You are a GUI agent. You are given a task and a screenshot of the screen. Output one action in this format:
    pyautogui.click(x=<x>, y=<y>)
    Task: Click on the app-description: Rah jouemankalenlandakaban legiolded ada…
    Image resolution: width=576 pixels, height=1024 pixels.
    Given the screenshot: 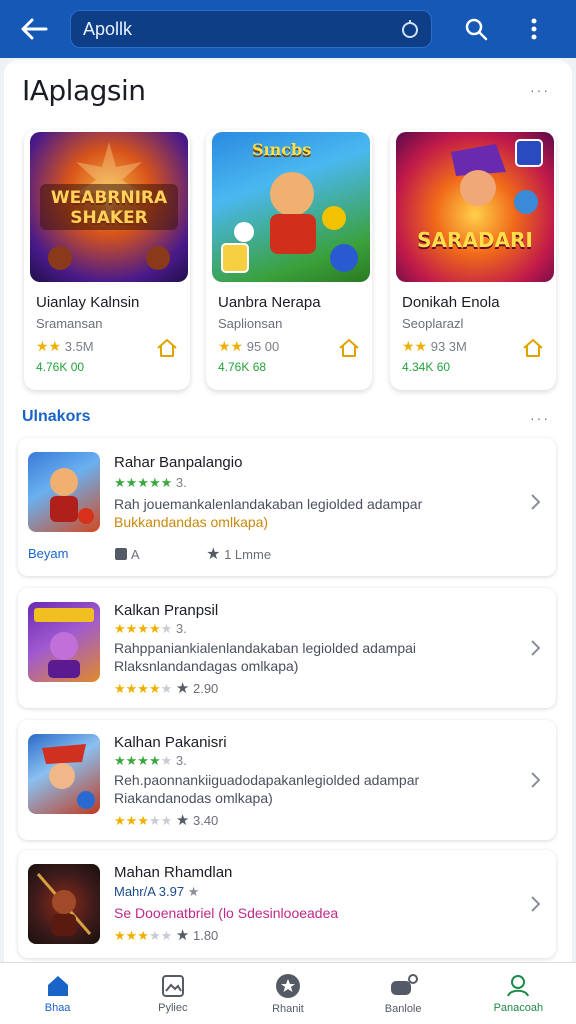 What is the action you would take?
    pyautogui.click(x=268, y=504)
    